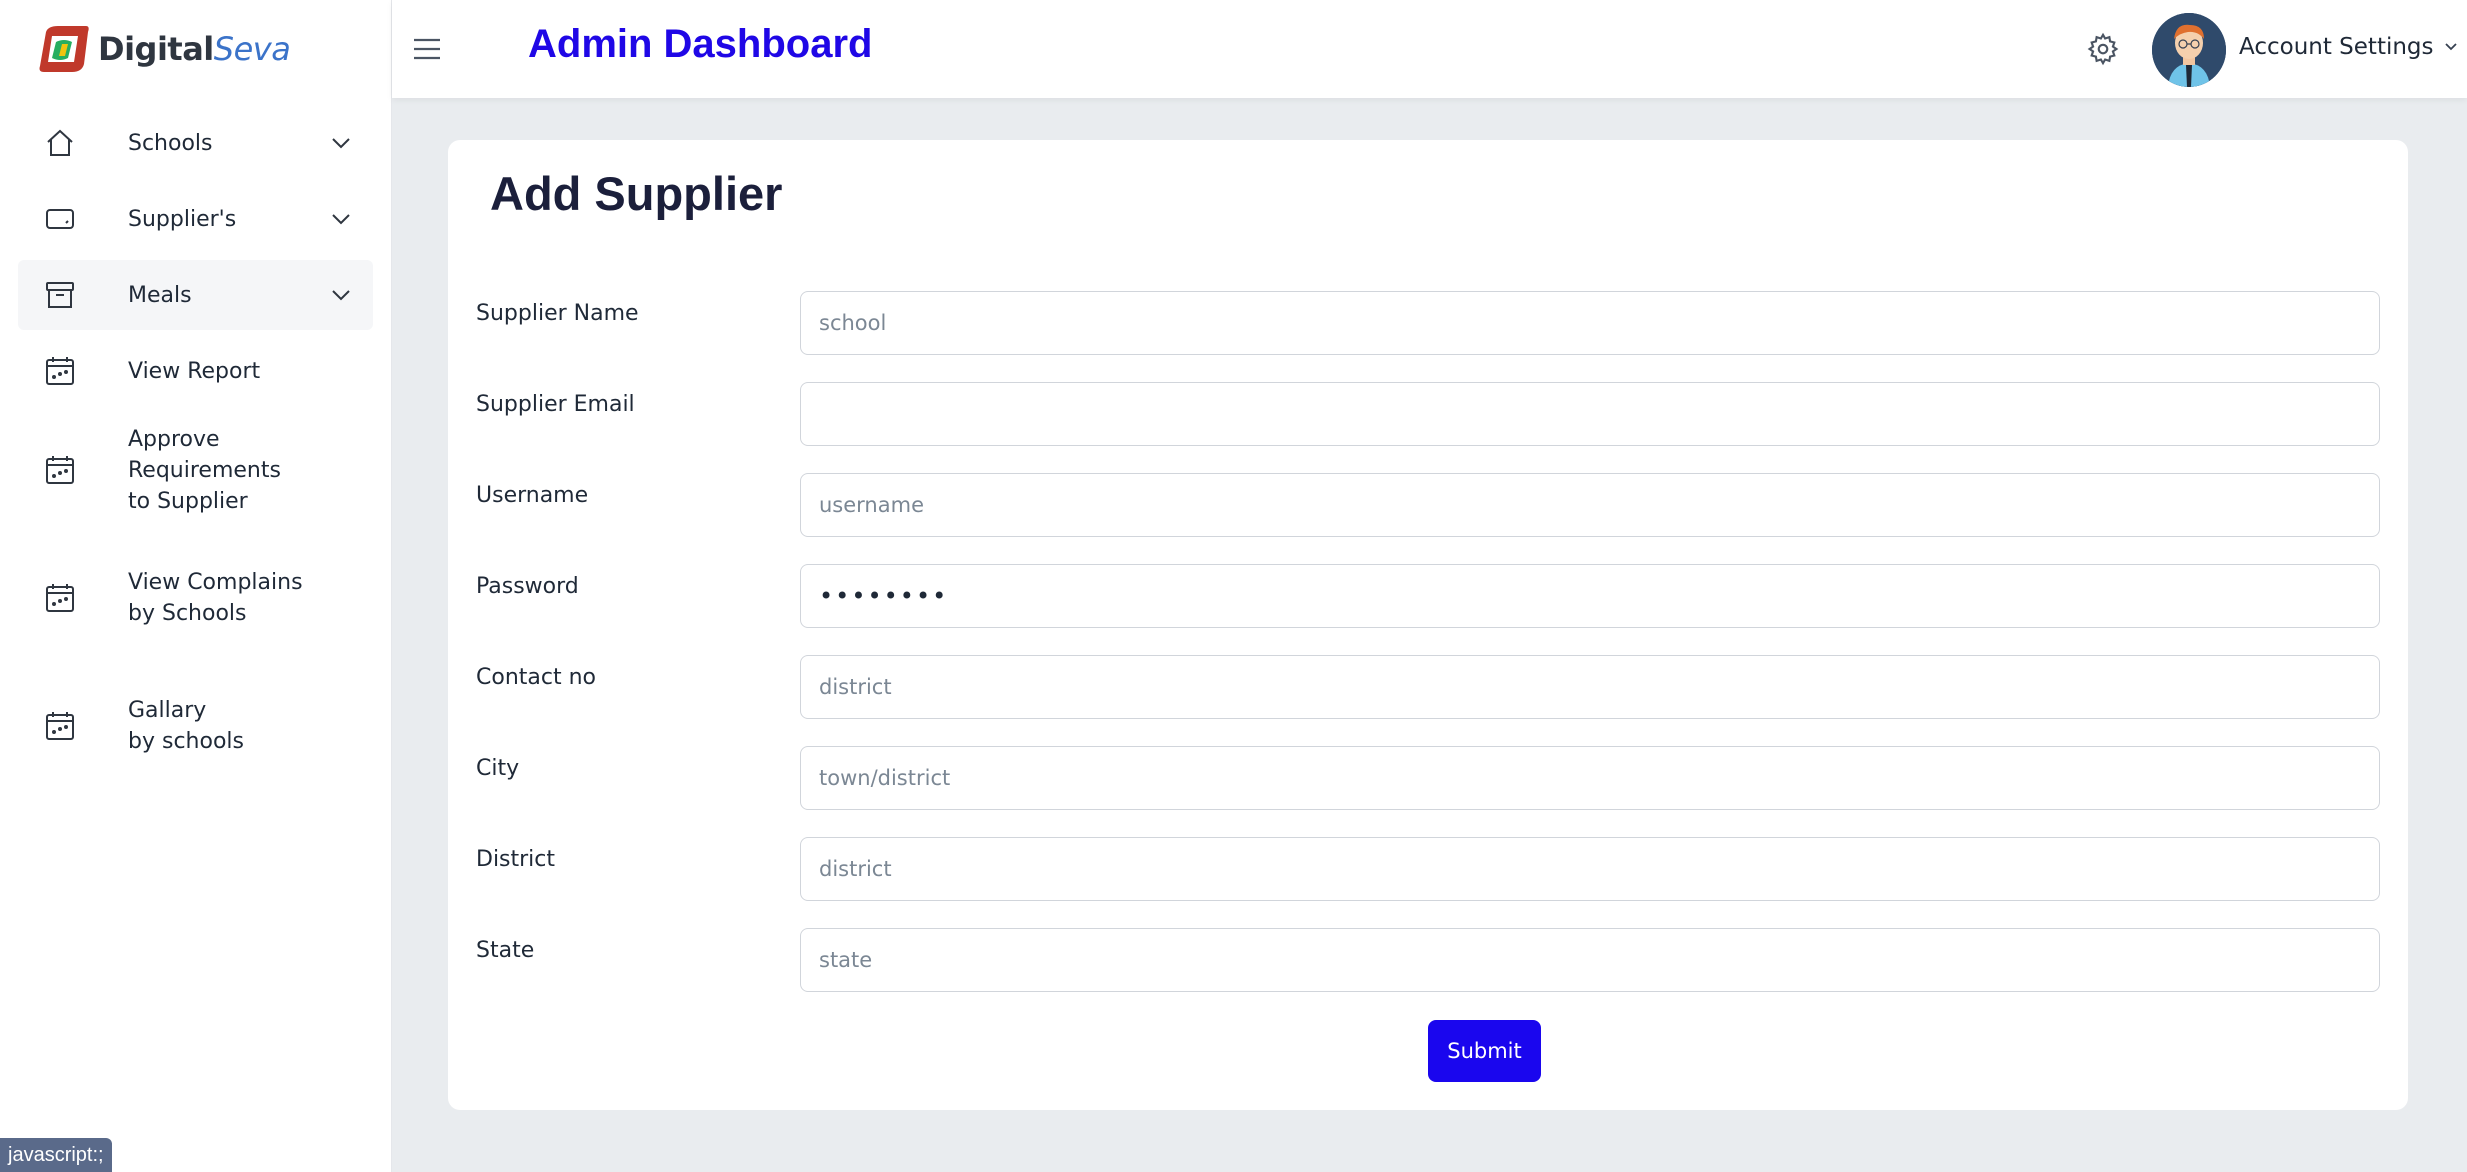 Image resolution: width=2467 pixels, height=1172 pixels. I want to click on account-settings-menu: Account Settings, so click(2348, 47).